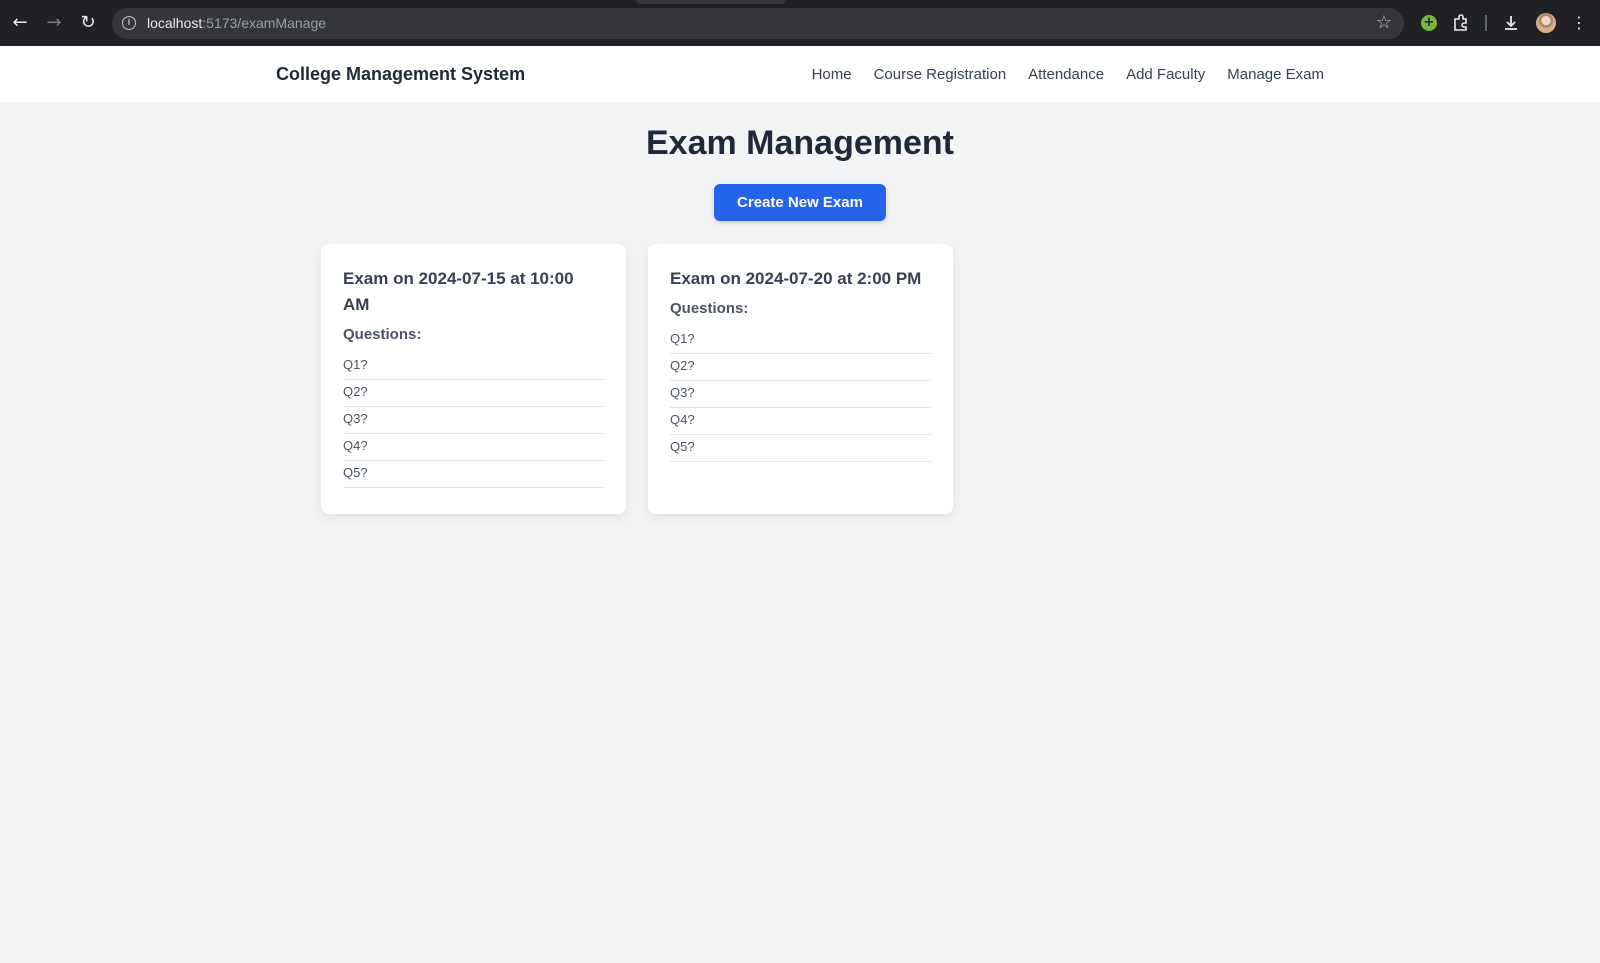 The height and width of the screenshot is (963, 1600). Describe the element at coordinates (129, 23) in the screenshot. I see `info-icon: i` at that location.